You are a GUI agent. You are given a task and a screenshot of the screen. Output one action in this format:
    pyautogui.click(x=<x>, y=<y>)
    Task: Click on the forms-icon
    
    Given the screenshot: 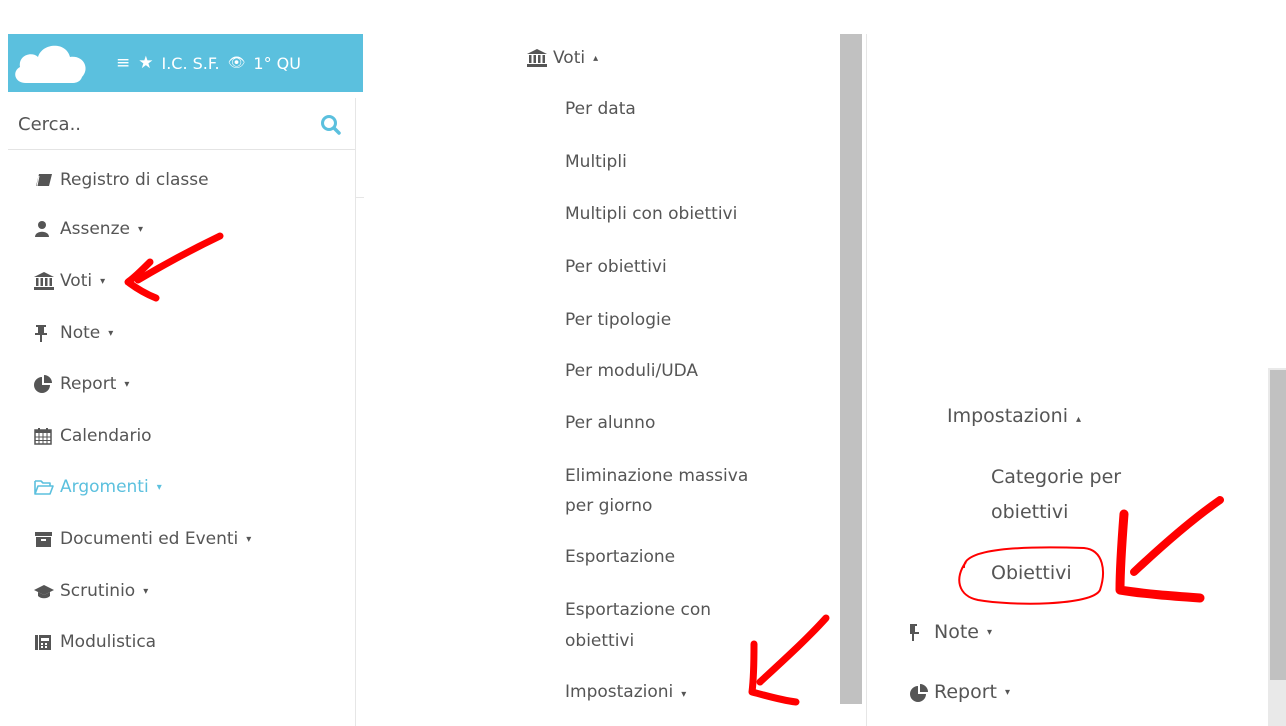 What is the action you would take?
    pyautogui.click(x=43, y=642)
    